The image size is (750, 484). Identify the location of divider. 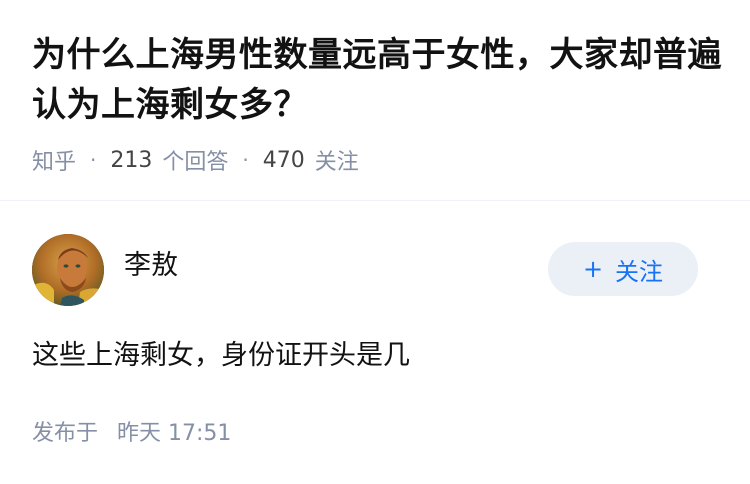
(375, 200).